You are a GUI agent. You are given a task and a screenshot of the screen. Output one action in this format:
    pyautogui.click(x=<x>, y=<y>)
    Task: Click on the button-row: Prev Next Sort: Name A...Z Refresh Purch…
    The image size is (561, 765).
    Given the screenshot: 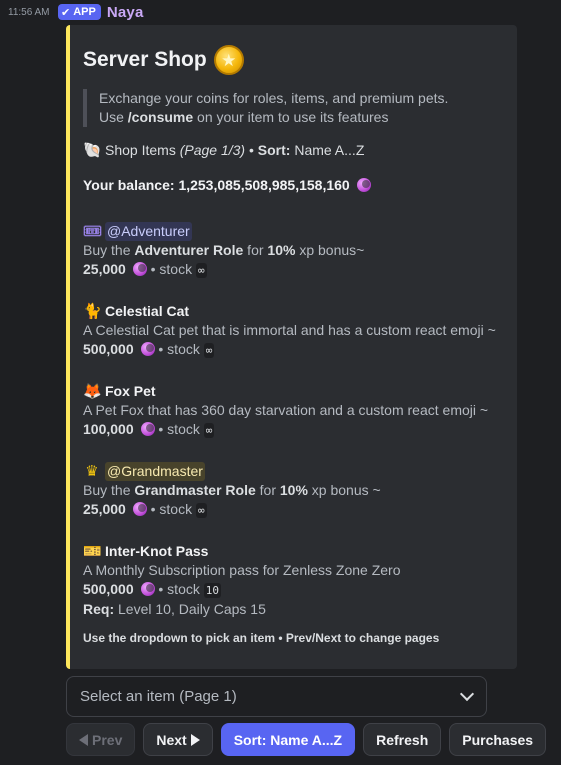 What is the action you would take?
    pyautogui.click(x=306, y=739)
    